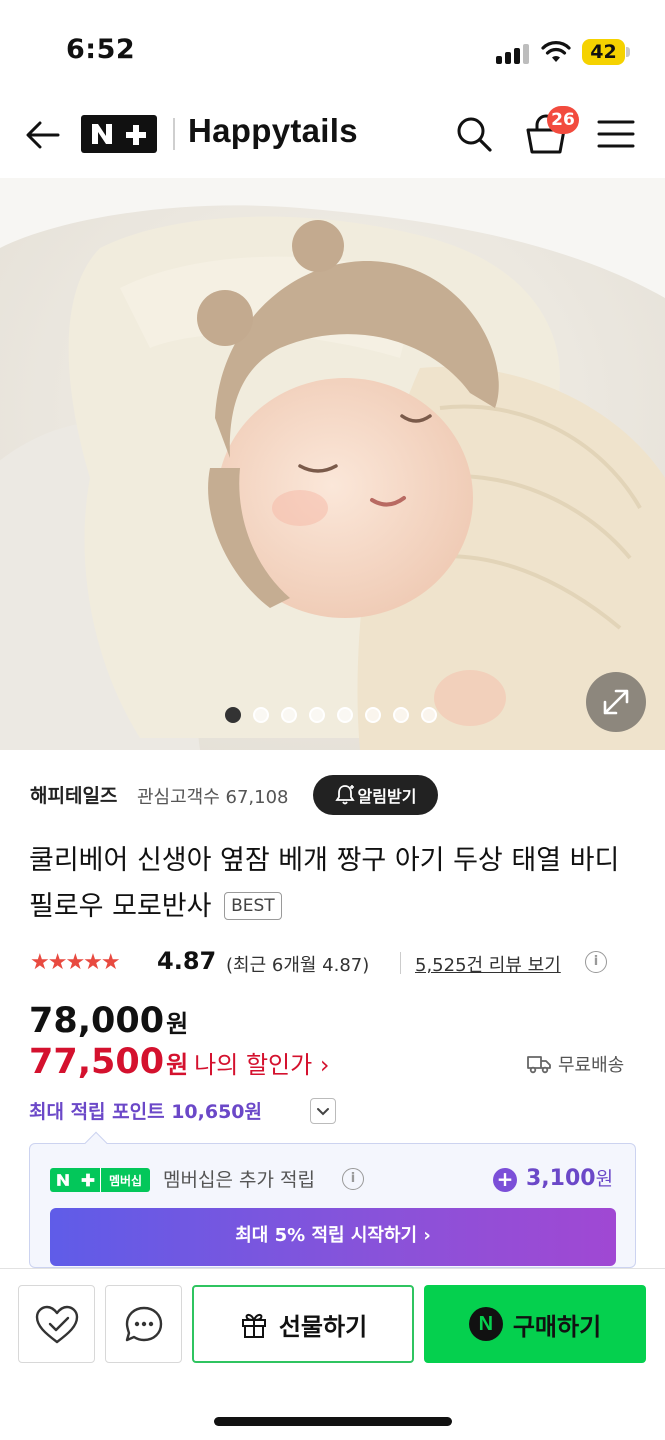 This screenshot has height=1440, width=665. What do you see at coordinates (331, 715) in the screenshot?
I see `carousel-indicators` at bounding box center [331, 715].